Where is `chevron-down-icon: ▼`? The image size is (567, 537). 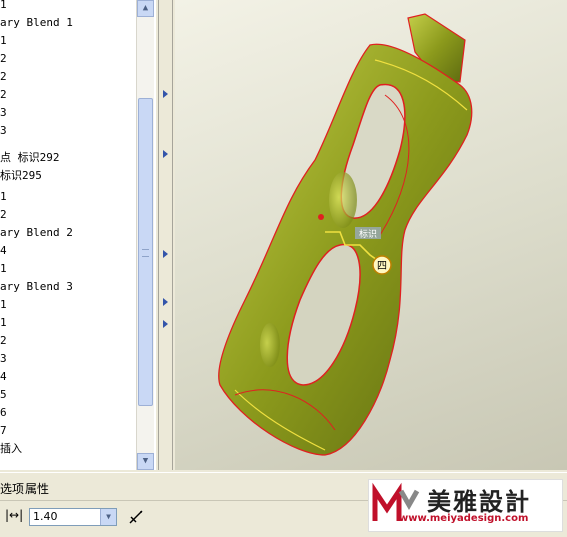 chevron-down-icon: ▼ is located at coordinates (108, 517).